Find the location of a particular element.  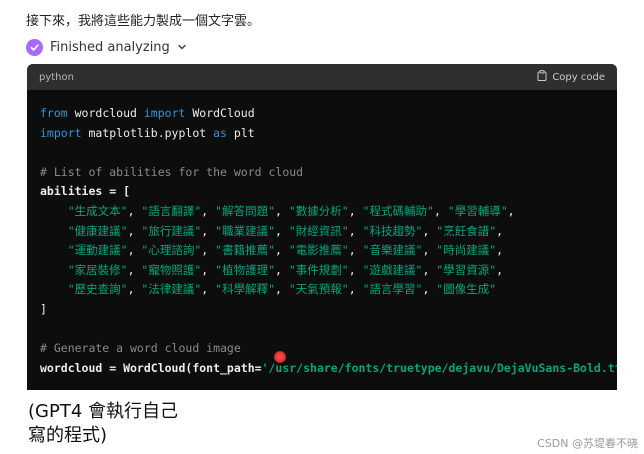

code-string: "心理諮詢" is located at coordinates (171, 250).